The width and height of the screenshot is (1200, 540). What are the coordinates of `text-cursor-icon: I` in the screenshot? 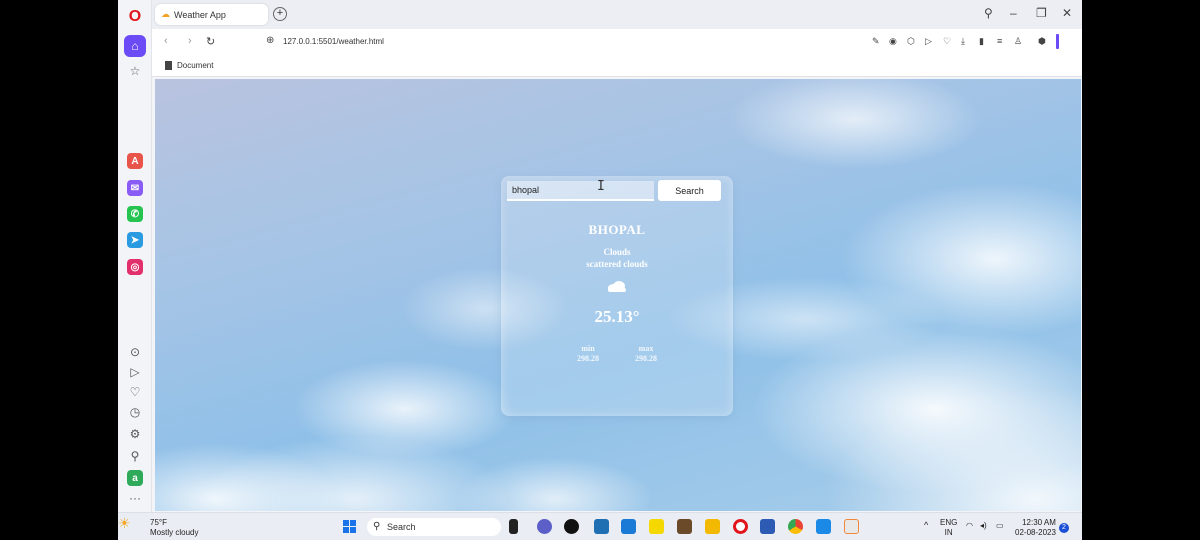 It's located at (601, 186).